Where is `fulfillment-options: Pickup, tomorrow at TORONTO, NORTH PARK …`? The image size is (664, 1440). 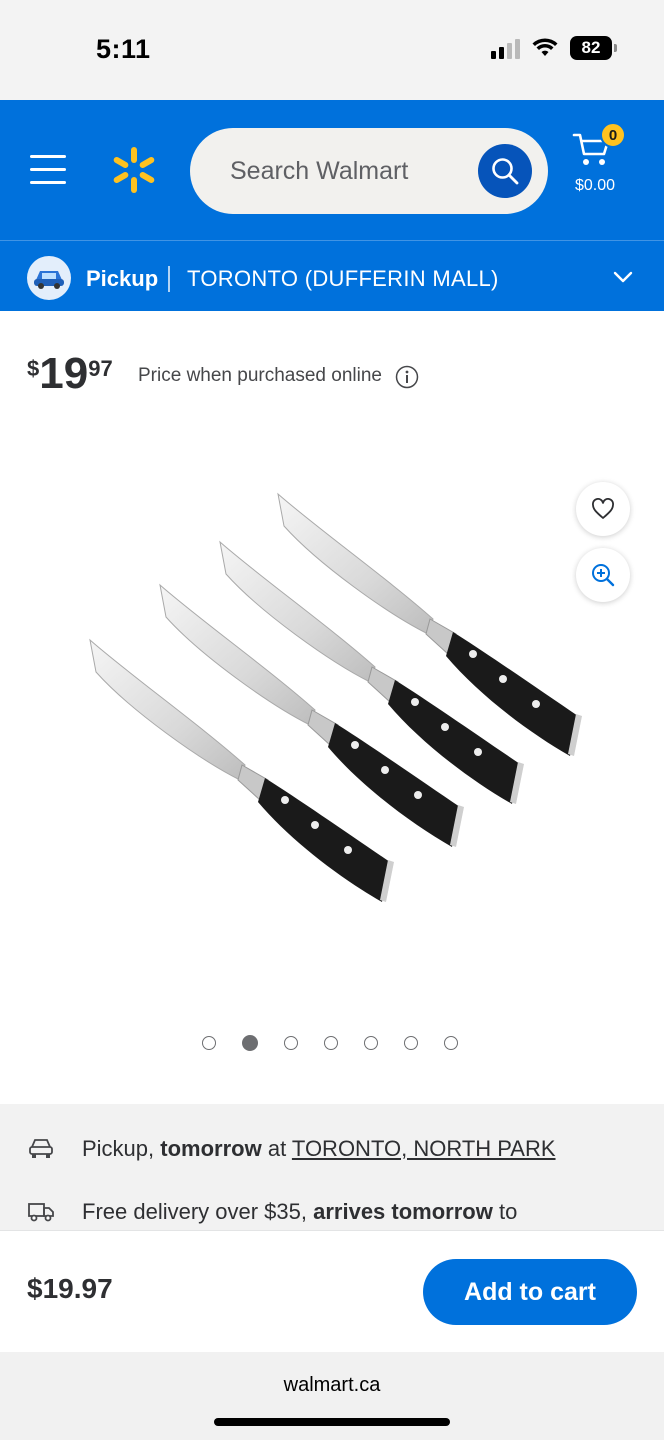 fulfillment-options: Pickup, tomorrow at TORONTO, NORTH PARK … is located at coordinates (332, 1167).